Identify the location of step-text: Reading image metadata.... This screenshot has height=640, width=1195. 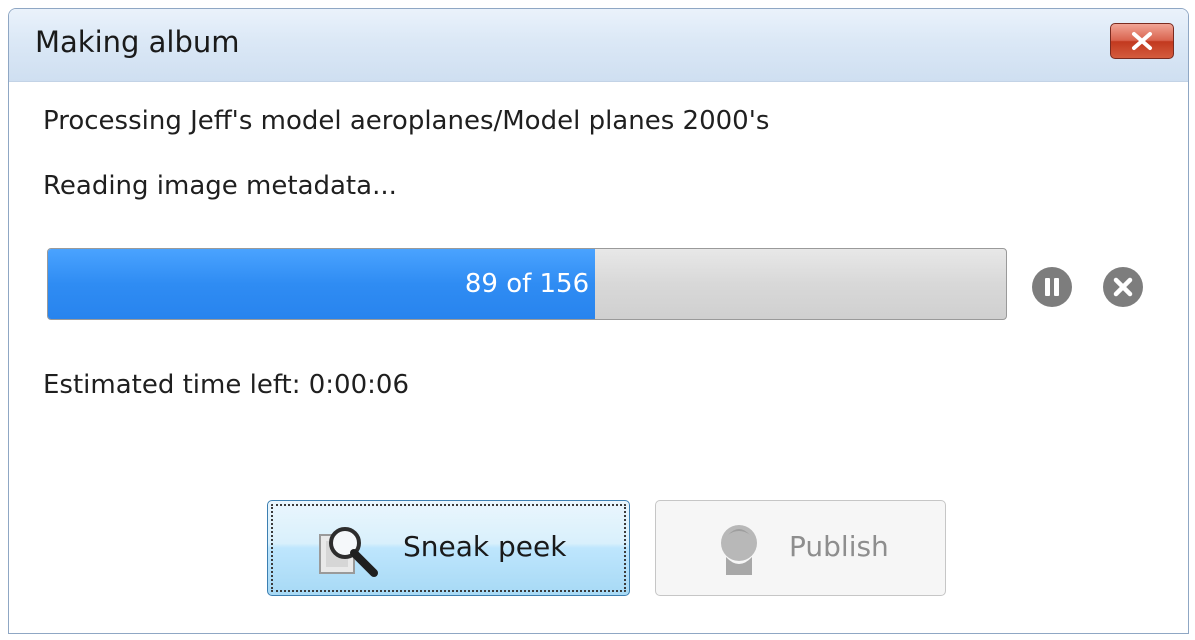
(220, 186).